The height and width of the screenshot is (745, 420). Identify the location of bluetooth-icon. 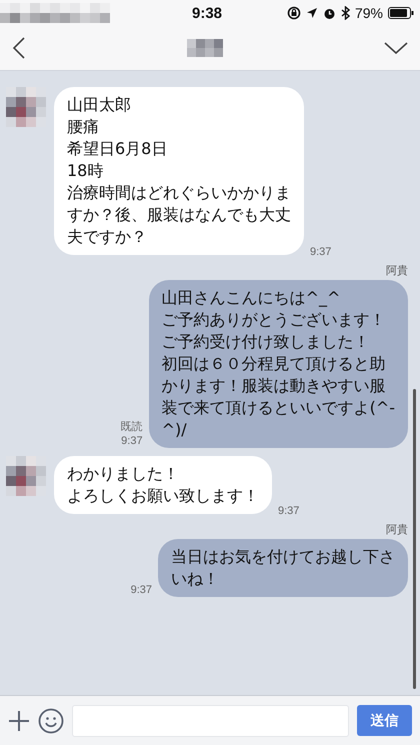
(345, 13).